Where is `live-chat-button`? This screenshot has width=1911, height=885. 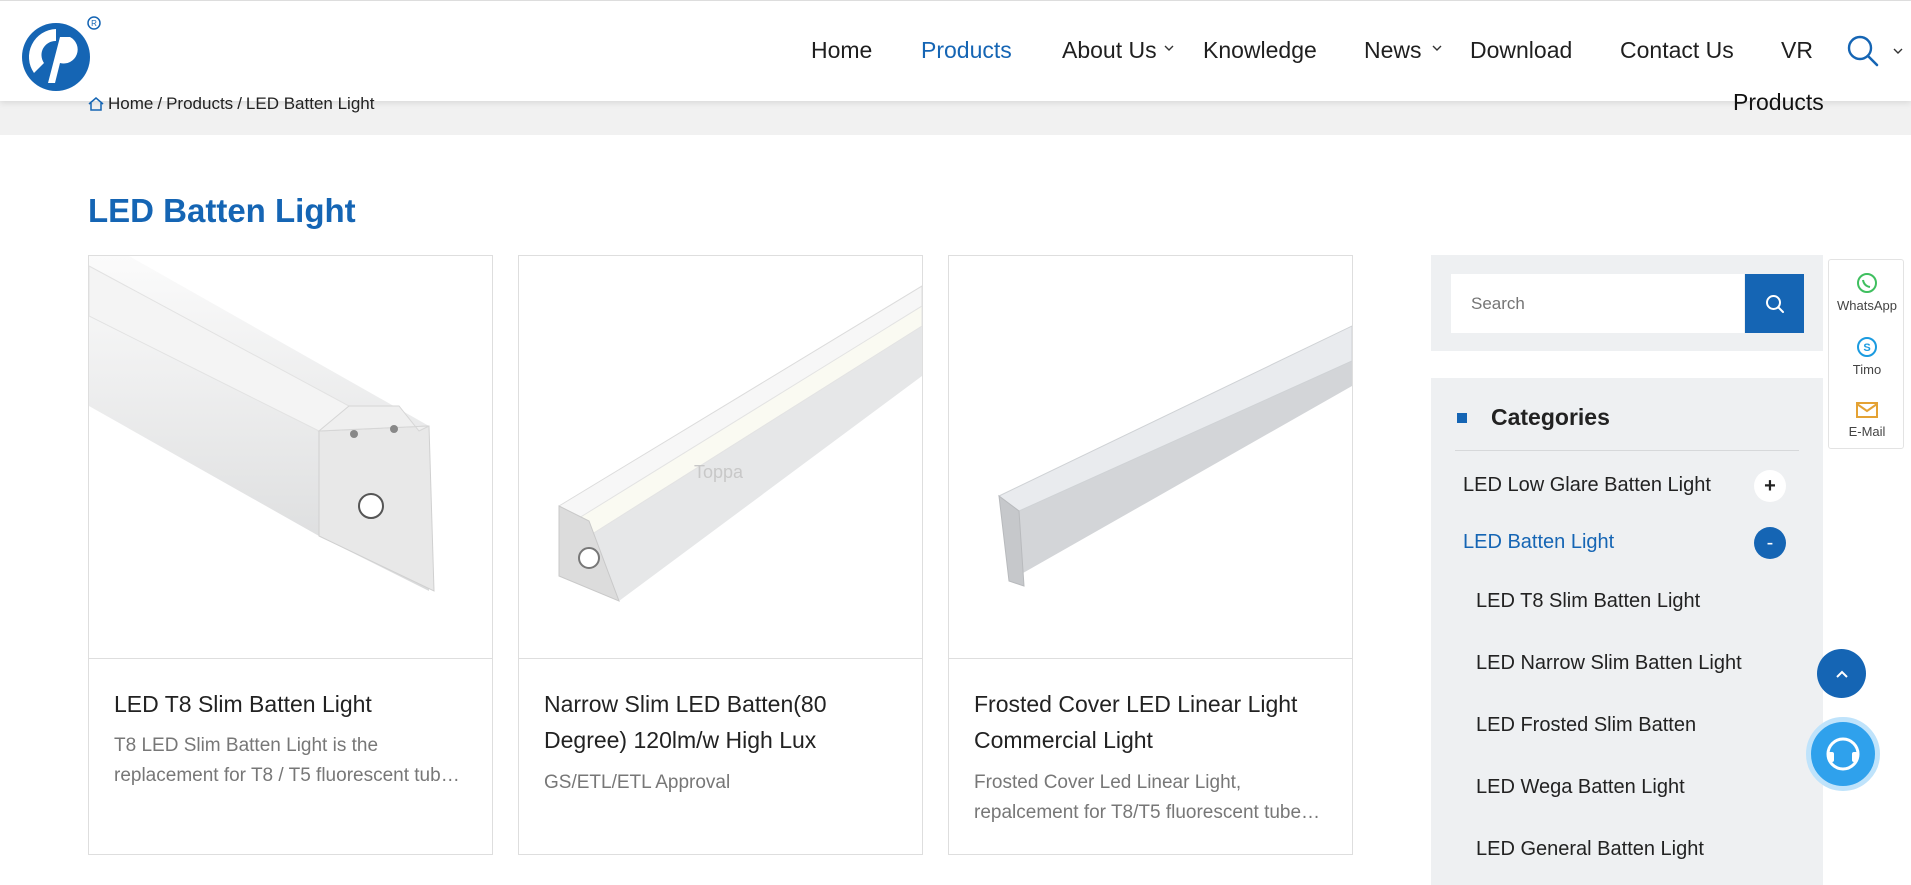 live-chat-button is located at coordinates (1843, 754).